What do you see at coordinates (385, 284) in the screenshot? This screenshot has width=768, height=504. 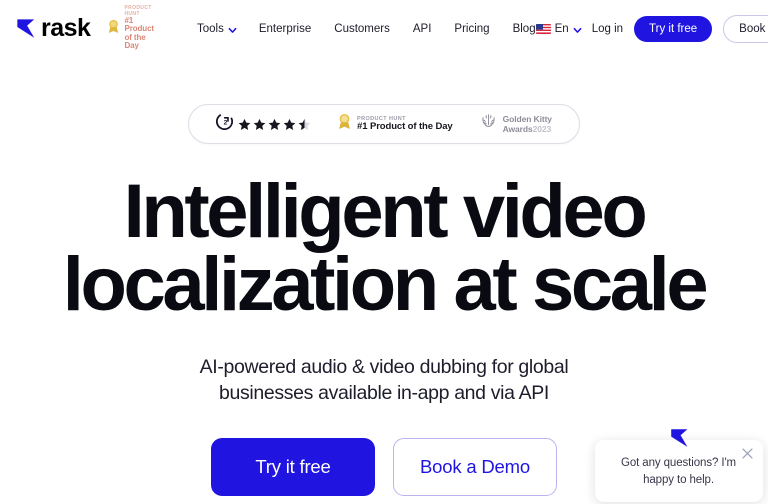 I see `headline-line-2: localization at scale` at bounding box center [385, 284].